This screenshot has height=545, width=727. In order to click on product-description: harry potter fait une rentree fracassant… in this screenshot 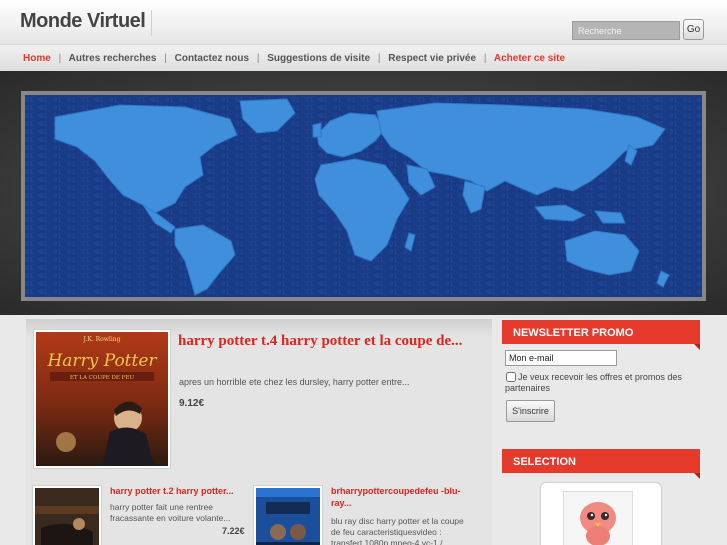, I will do `click(170, 512)`.